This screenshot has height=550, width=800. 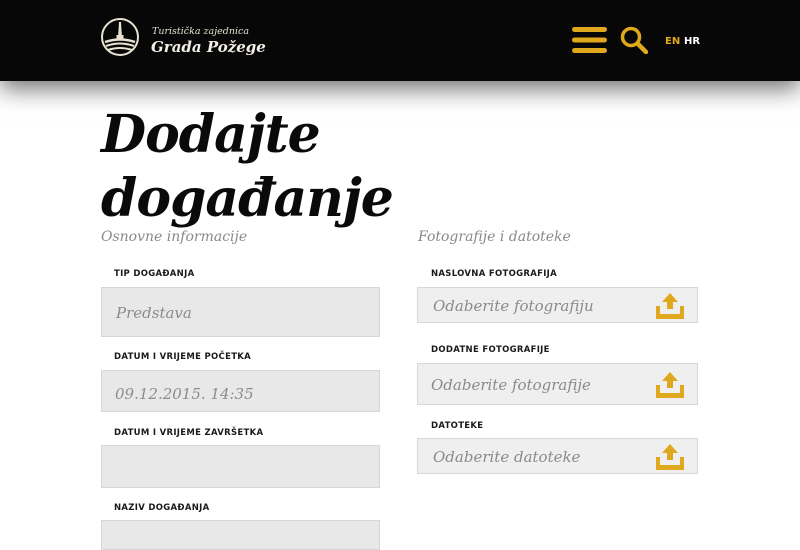 I want to click on start-datetime-input: 09.12.2015. 14:35, so click(x=240, y=391).